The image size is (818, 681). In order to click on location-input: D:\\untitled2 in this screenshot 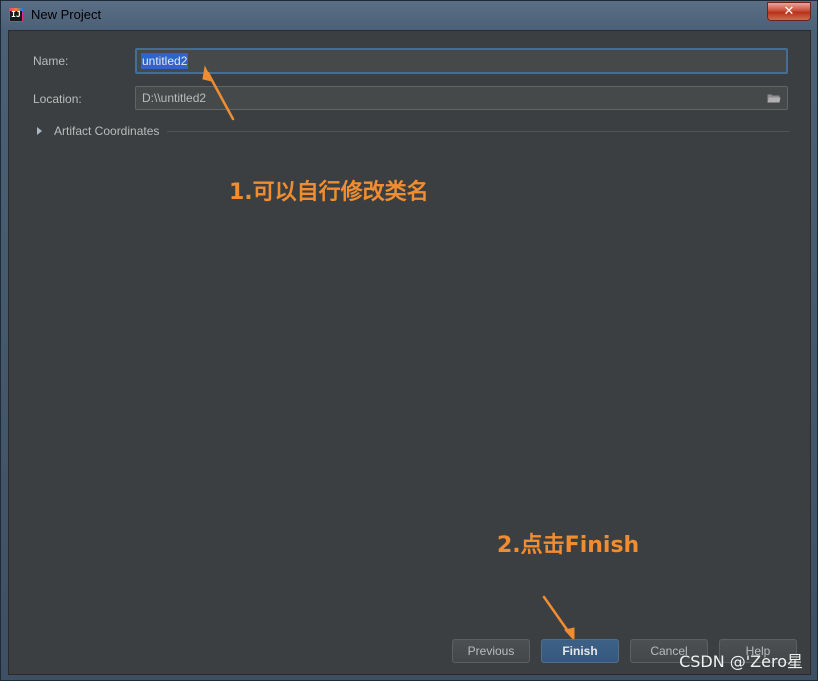, I will do `click(461, 98)`.